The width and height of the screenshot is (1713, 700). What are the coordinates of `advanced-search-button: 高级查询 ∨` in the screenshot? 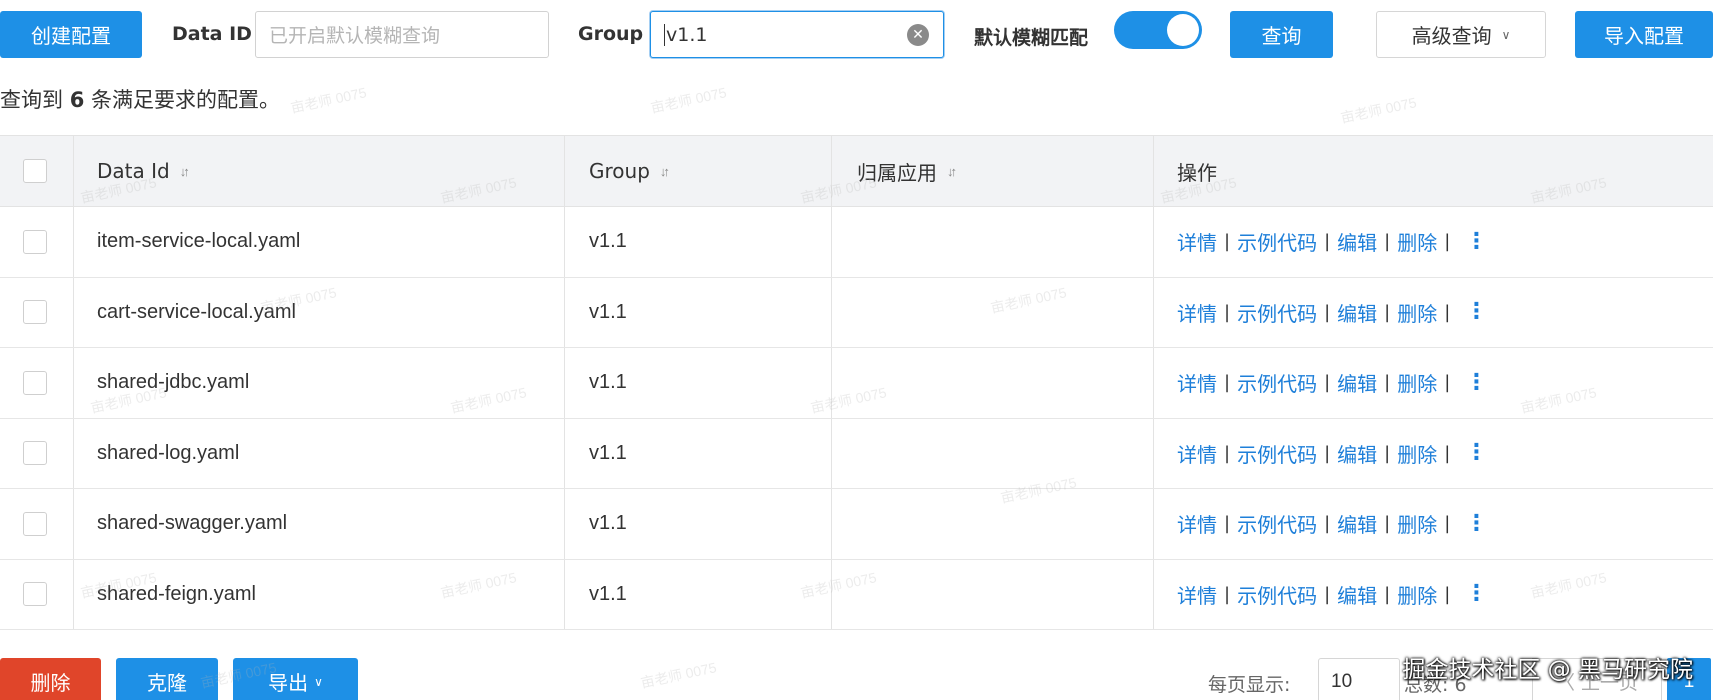 It's located at (1461, 34).